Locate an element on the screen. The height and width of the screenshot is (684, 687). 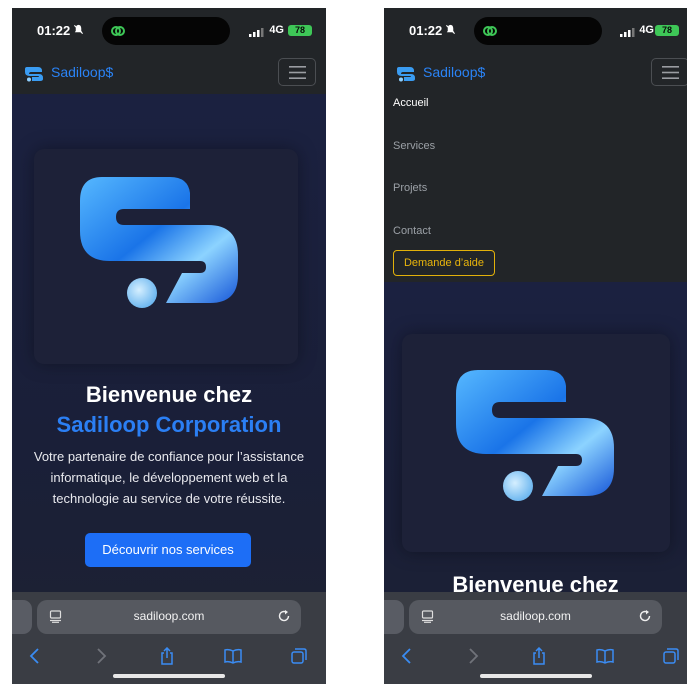
nav-item-projets: Projets is located at coordinates (410, 188).